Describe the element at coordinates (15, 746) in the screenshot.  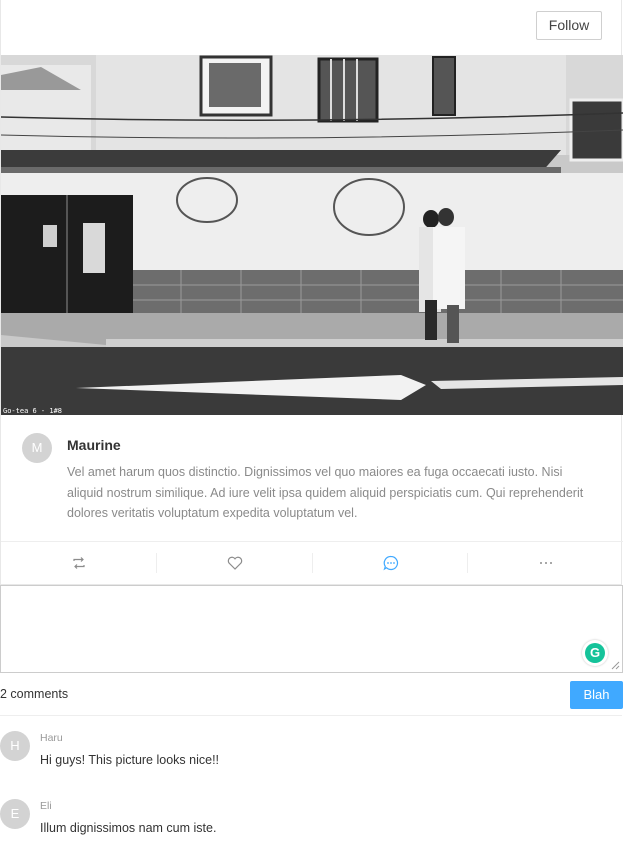
I see `comment-avatar: H` at that location.